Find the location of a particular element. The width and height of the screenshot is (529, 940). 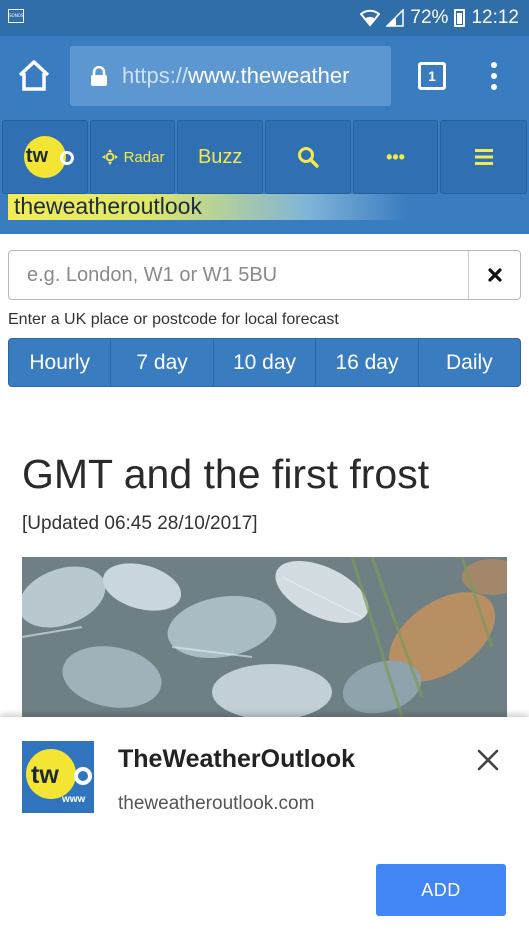

url-bar: https://www.theweather is located at coordinates (230, 76).